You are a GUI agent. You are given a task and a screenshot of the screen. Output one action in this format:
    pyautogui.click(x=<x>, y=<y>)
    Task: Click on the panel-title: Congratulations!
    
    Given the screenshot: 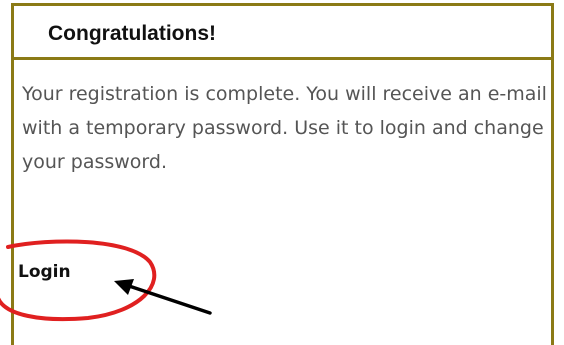 What is the action you would take?
    pyautogui.click(x=132, y=33)
    